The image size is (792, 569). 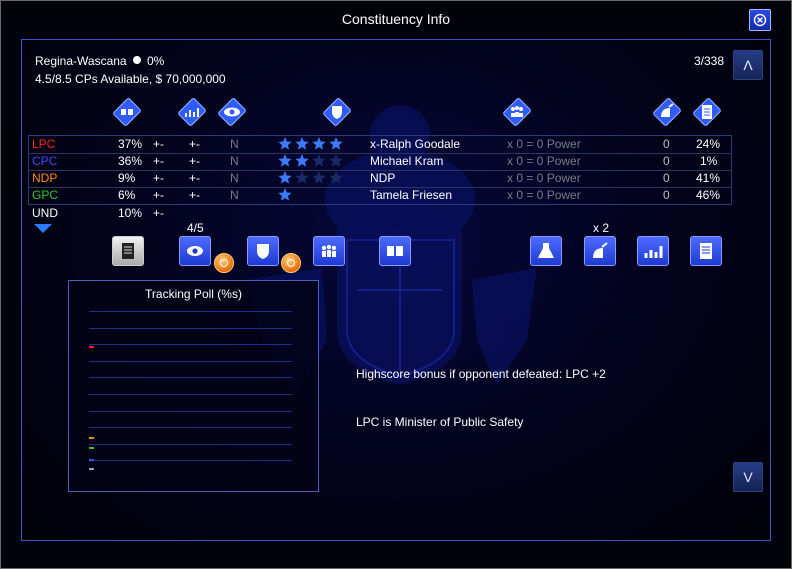 What do you see at coordinates (91, 469) in the screenshot?
I see `poll-mark-gray` at bounding box center [91, 469].